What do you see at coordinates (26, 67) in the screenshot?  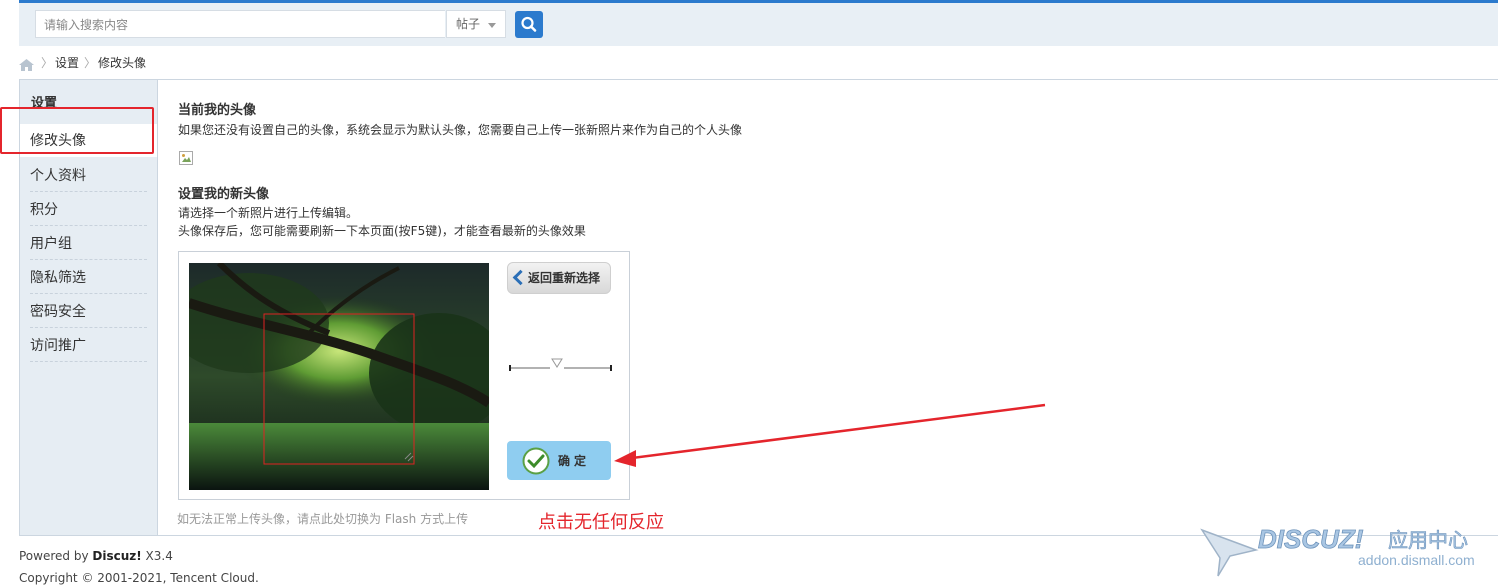 I see `home-icon` at bounding box center [26, 67].